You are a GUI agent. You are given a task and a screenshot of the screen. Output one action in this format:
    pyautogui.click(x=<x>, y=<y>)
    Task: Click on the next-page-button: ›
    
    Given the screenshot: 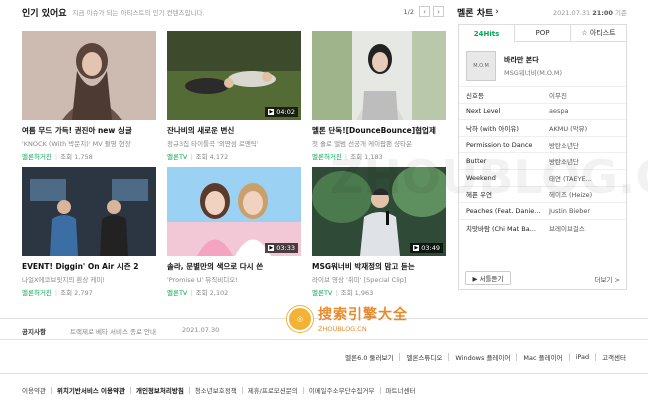 What is the action you would take?
    pyautogui.click(x=438, y=11)
    